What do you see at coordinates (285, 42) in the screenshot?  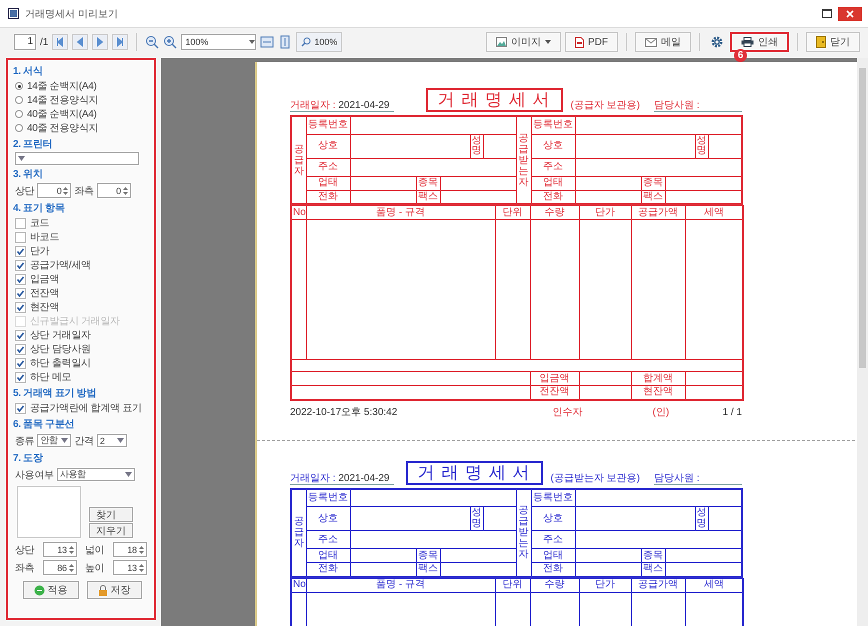 I see `fit-page-icon` at bounding box center [285, 42].